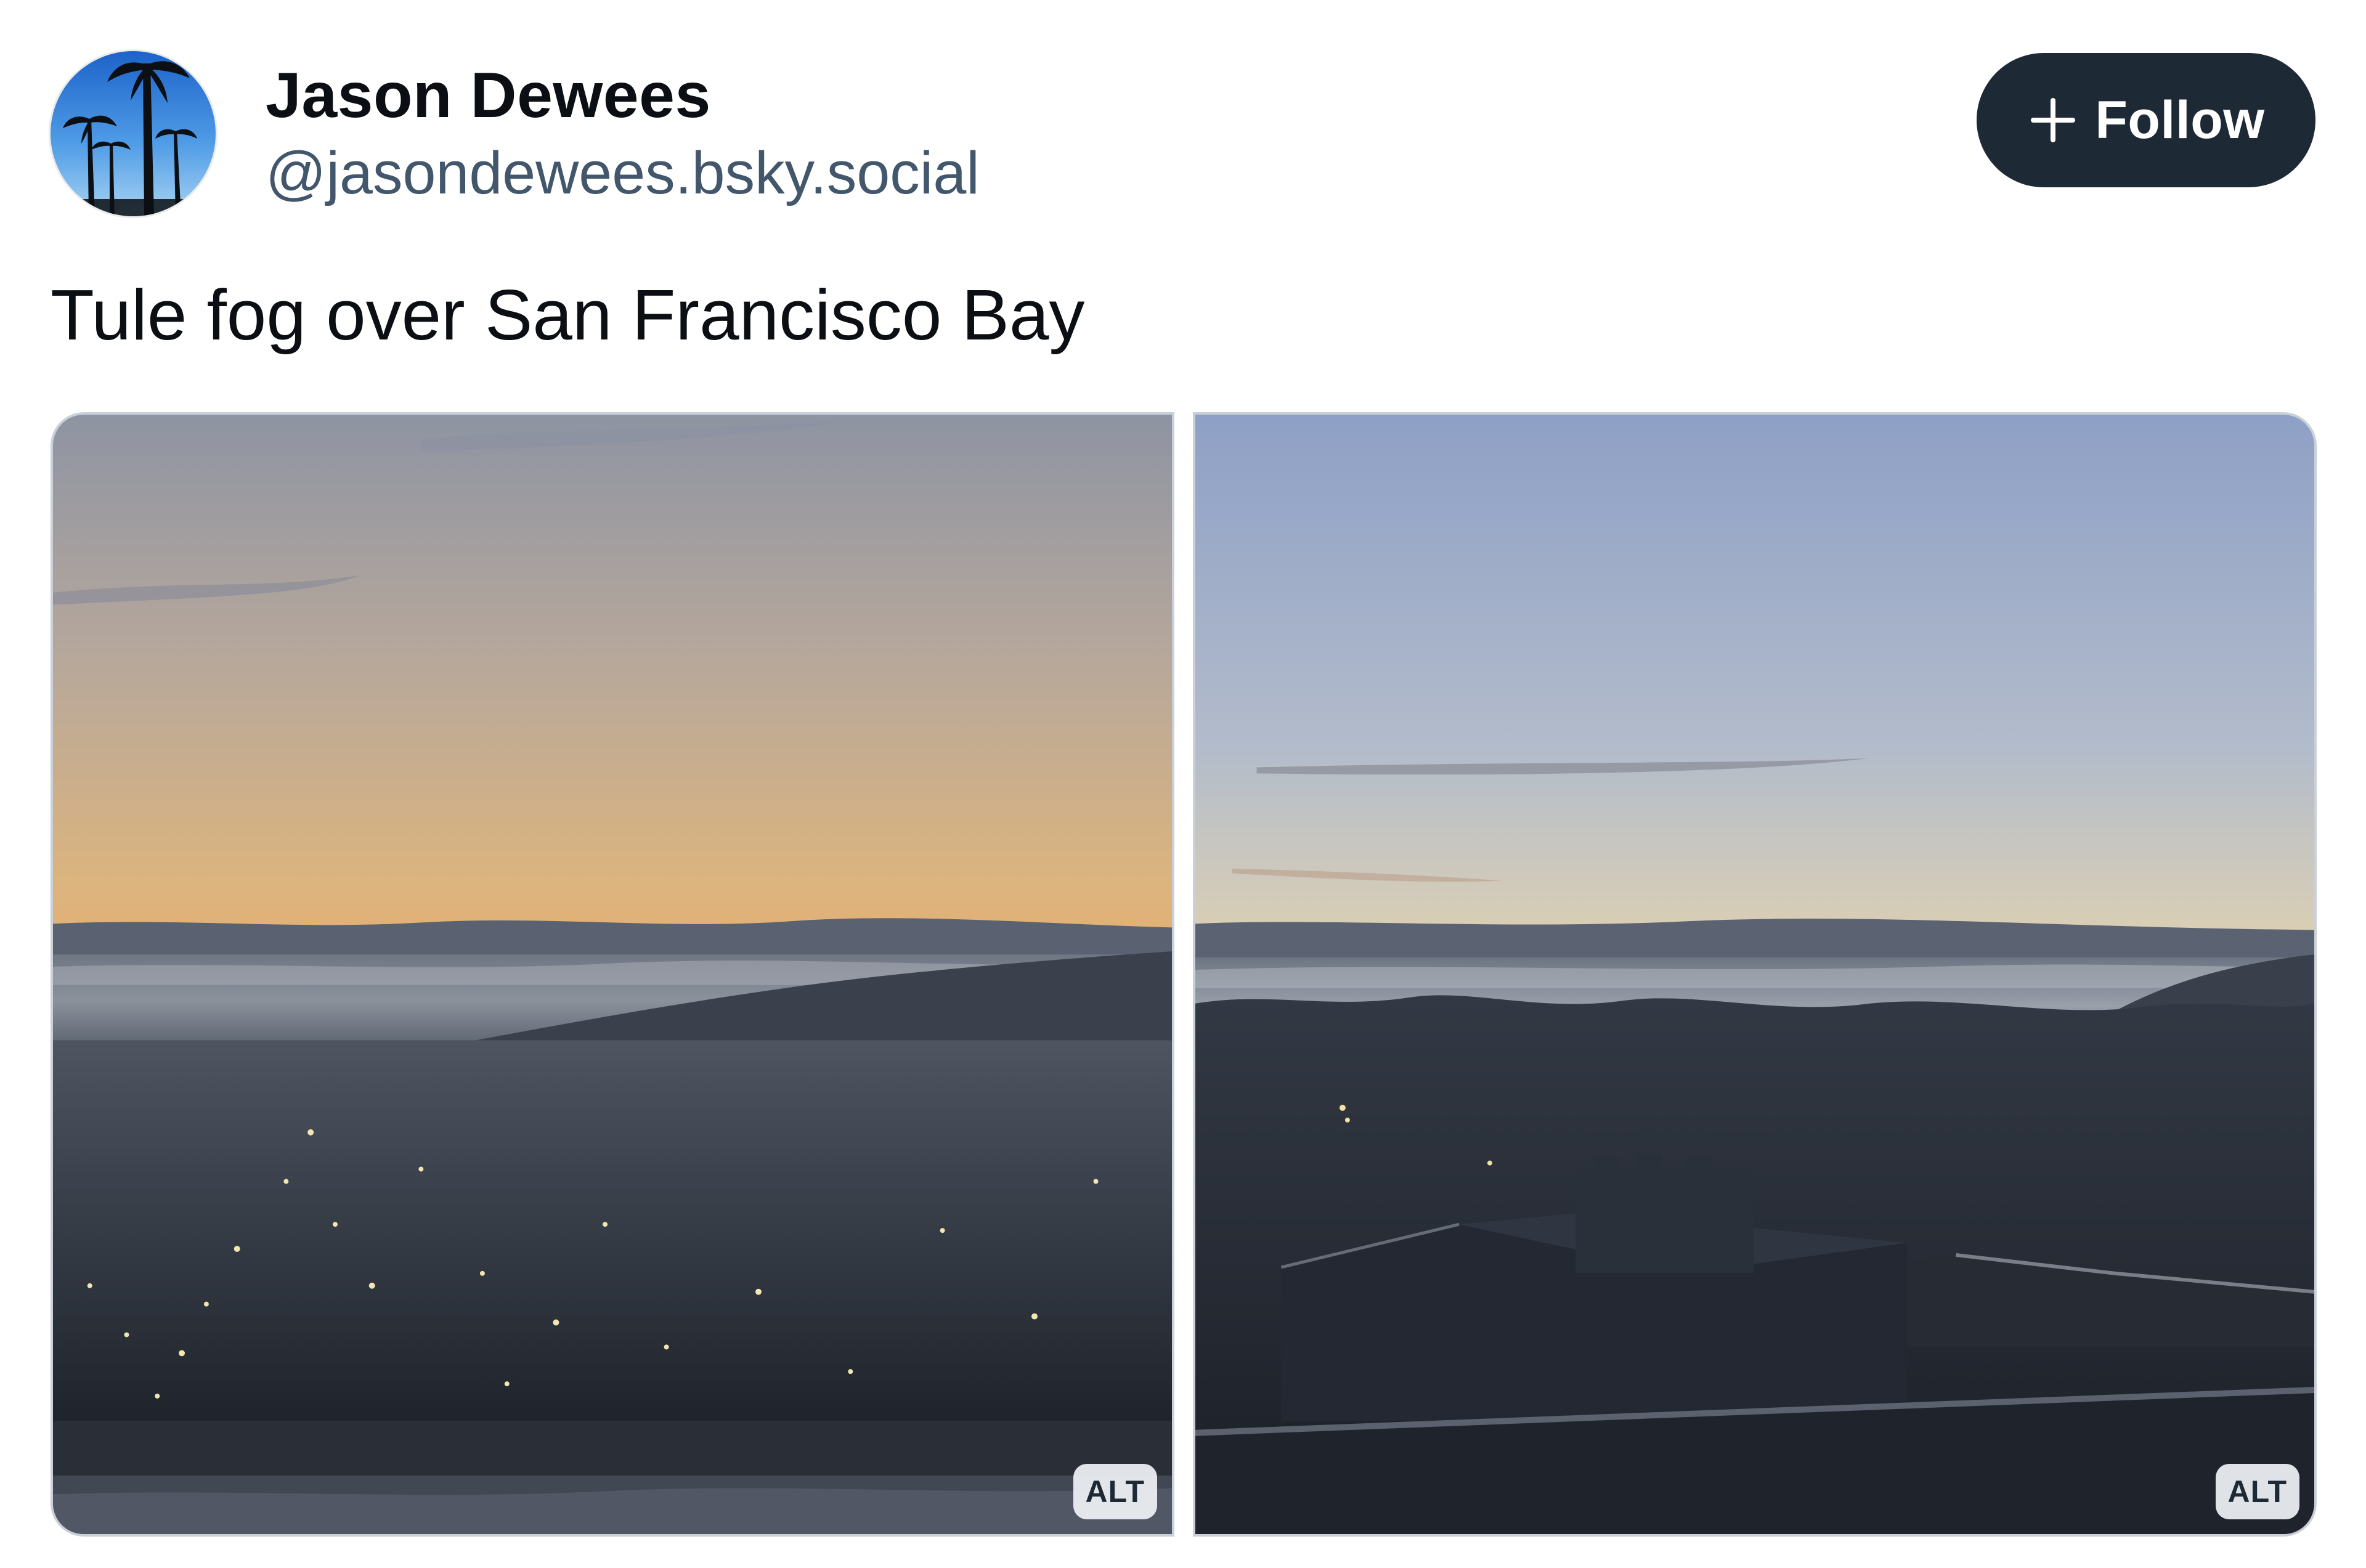  Describe the element at coordinates (2180, 120) in the screenshot. I see `follow-button-label: Follow` at that location.